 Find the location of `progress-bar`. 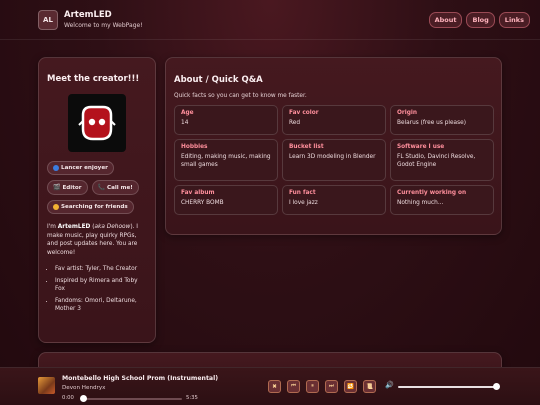

progress-bar is located at coordinates (132, 398).